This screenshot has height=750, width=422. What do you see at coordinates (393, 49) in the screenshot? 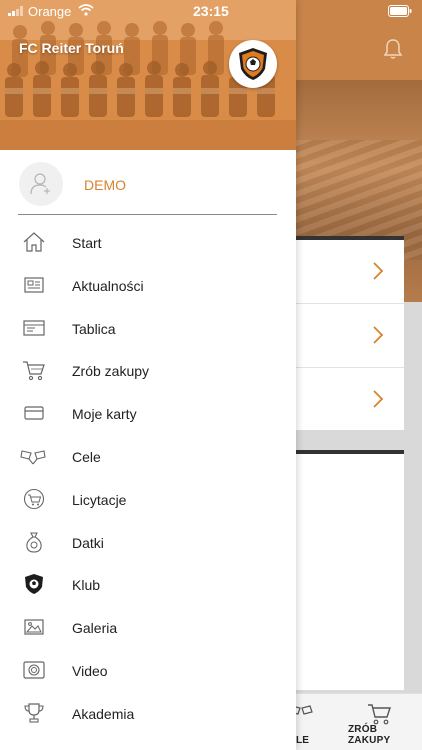
I see `bell-icon` at bounding box center [393, 49].